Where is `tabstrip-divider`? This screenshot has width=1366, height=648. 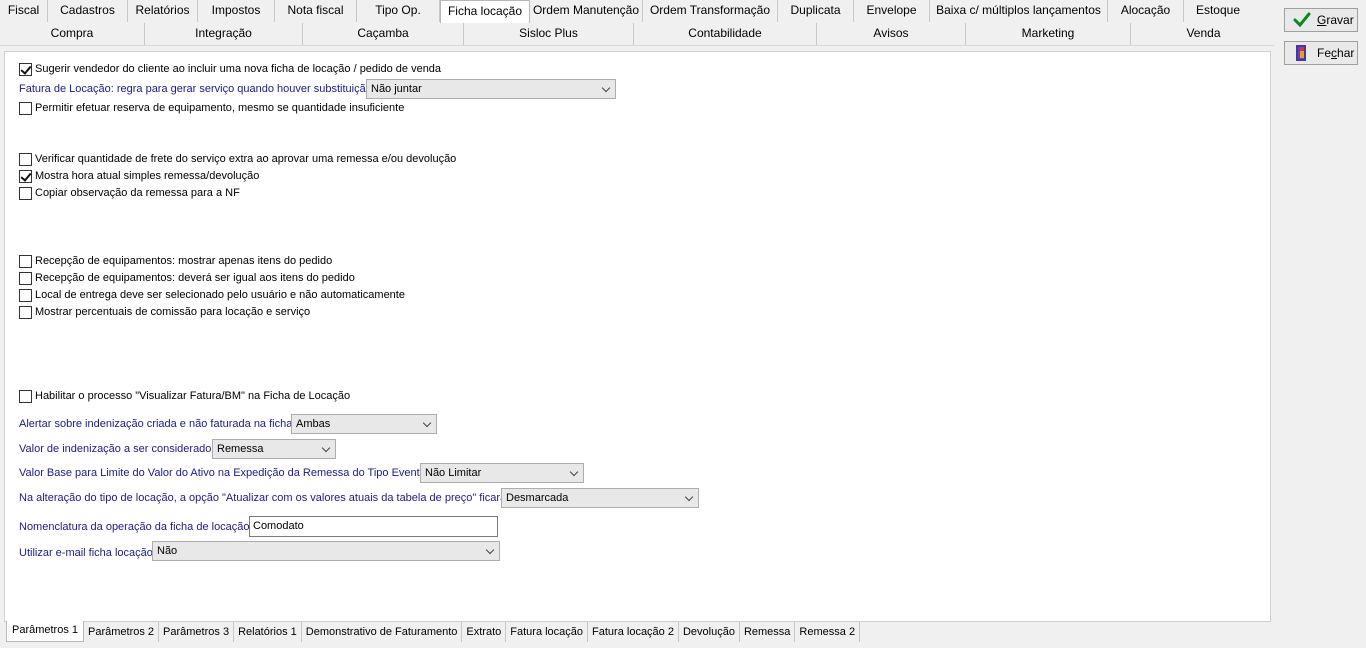 tabstrip-divider is located at coordinates (637, 45).